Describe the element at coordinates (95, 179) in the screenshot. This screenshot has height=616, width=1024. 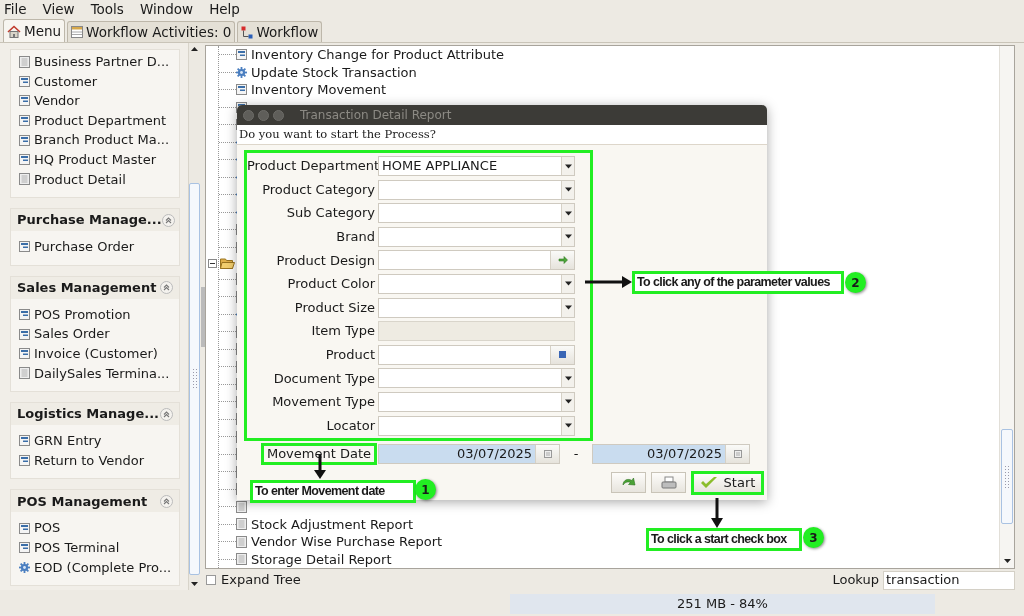
I see `menu-item: Product Detail` at that location.